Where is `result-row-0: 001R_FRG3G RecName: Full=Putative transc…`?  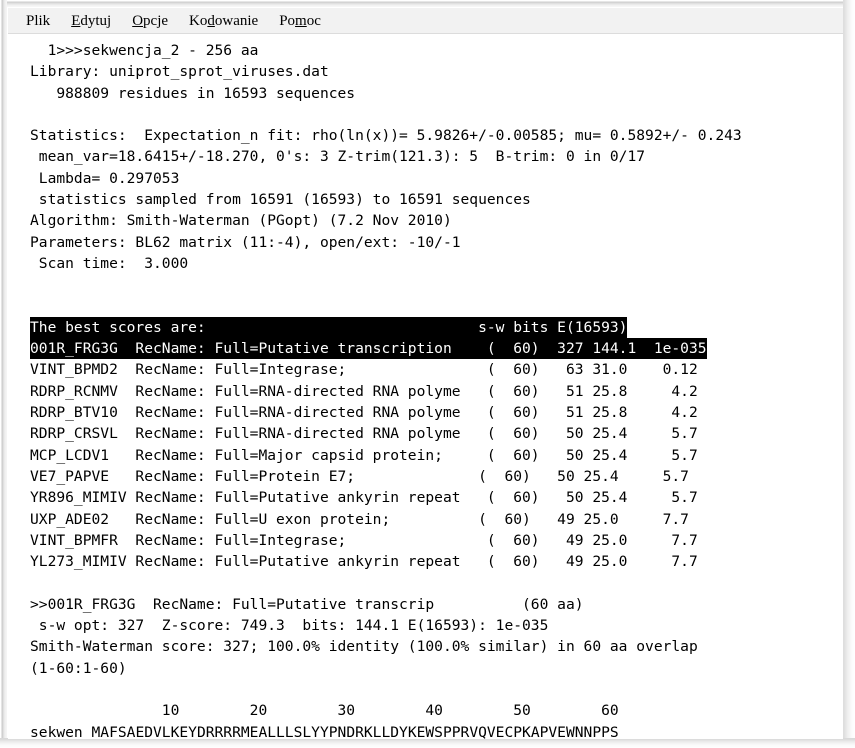 result-row-0: 001R_FRG3G RecName: Full=Putative transc… is located at coordinates (368, 349).